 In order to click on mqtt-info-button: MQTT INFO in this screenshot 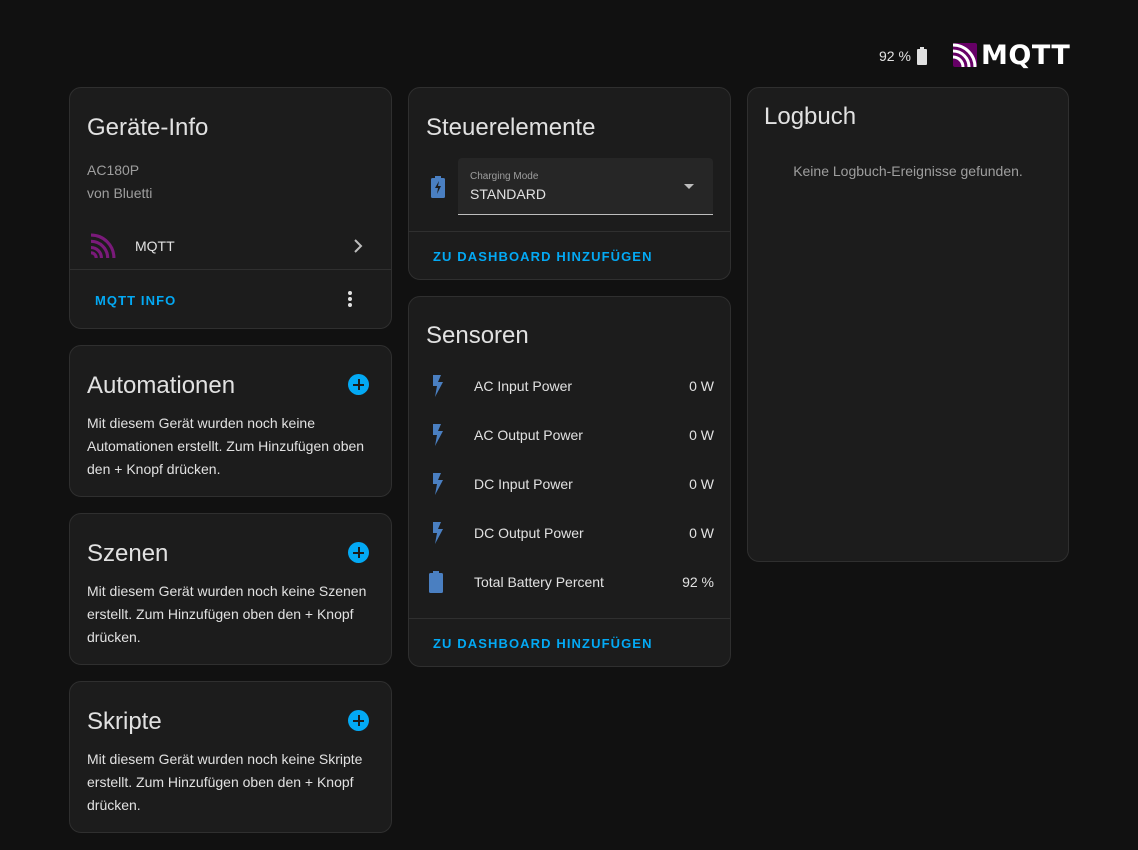, I will do `click(135, 300)`.